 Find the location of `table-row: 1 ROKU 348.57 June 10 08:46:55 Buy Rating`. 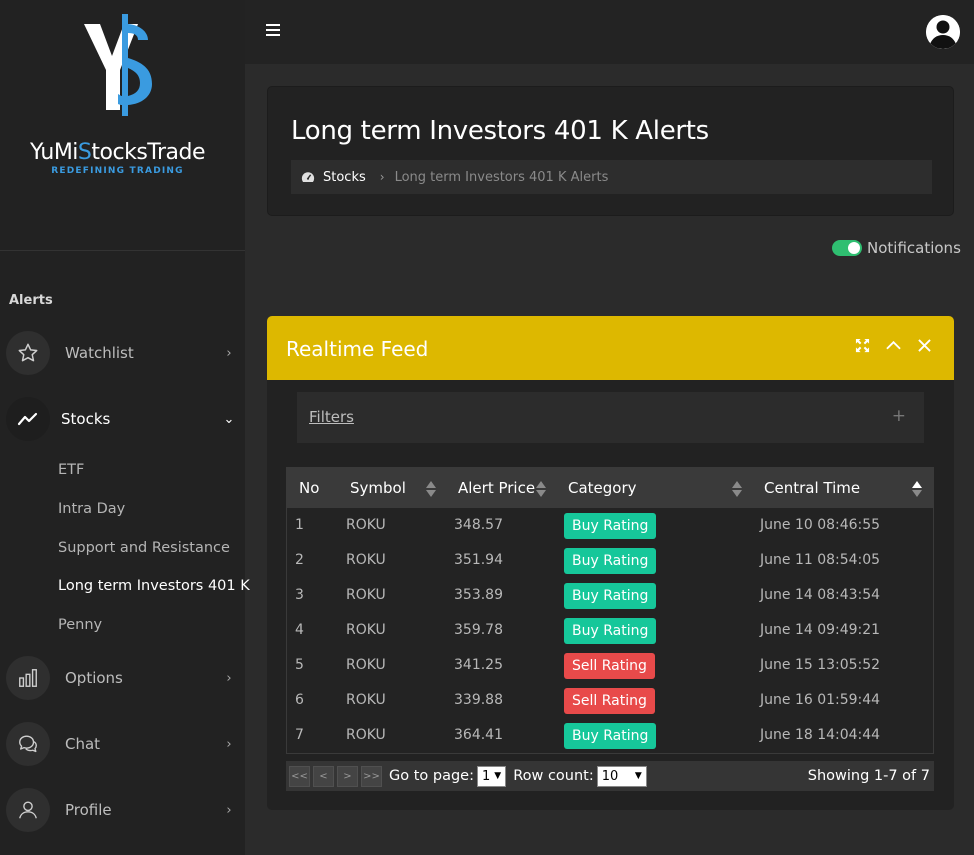

table-row: 1 ROKU 348.57 June 10 08:46:55 Buy Rating is located at coordinates (610, 525).